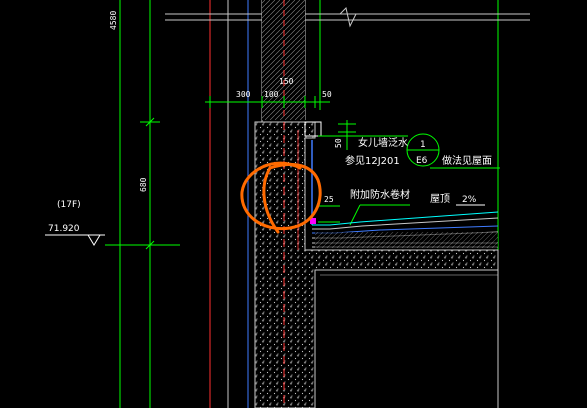 The width and height of the screenshot is (587, 408). I want to click on dim-top-height: 4580, so click(113, 20).